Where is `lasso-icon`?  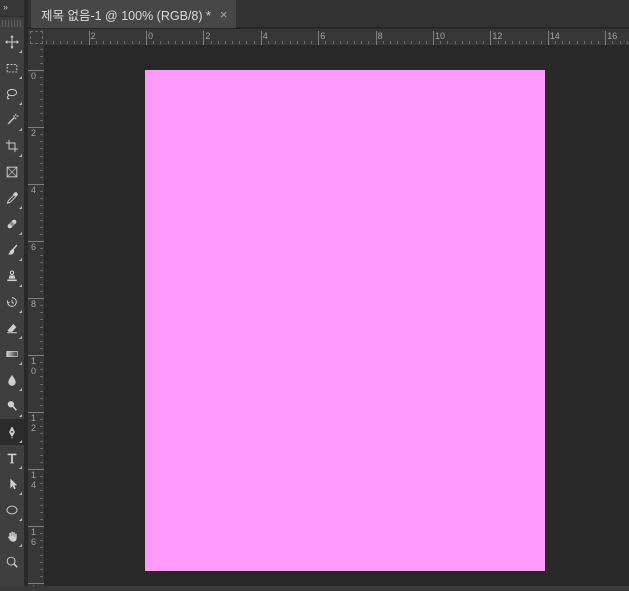 lasso-icon is located at coordinates (12, 94).